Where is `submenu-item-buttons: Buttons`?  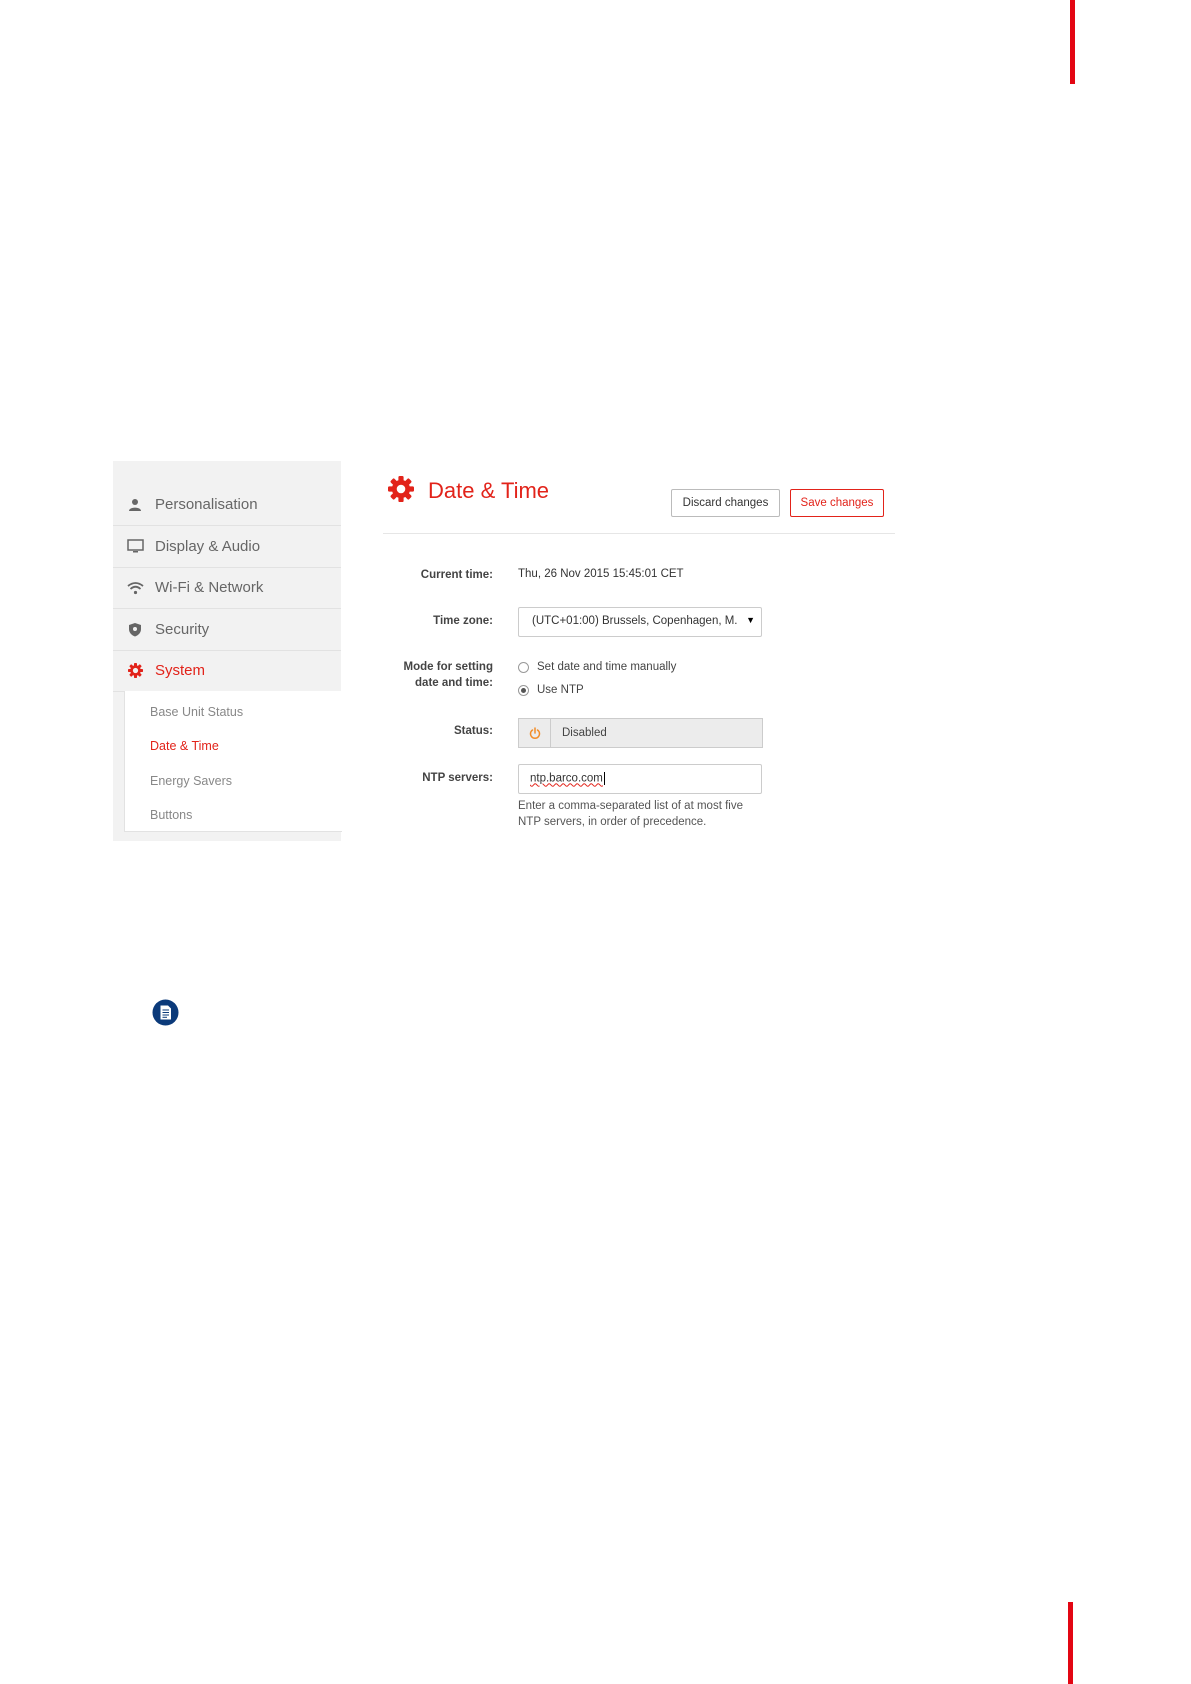 submenu-item-buttons: Buttons is located at coordinates (171, 815).